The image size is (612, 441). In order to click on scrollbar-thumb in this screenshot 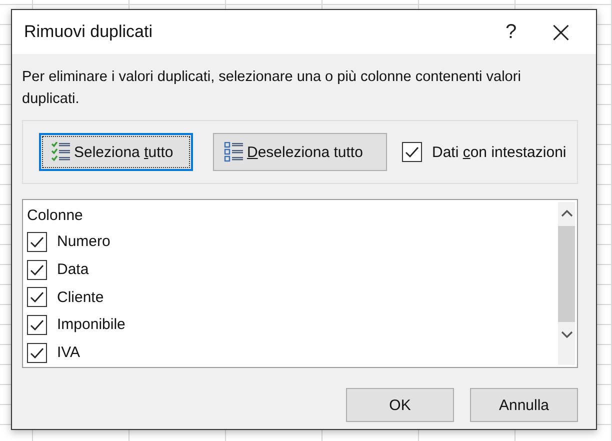, I will do `click(566, 274)`.